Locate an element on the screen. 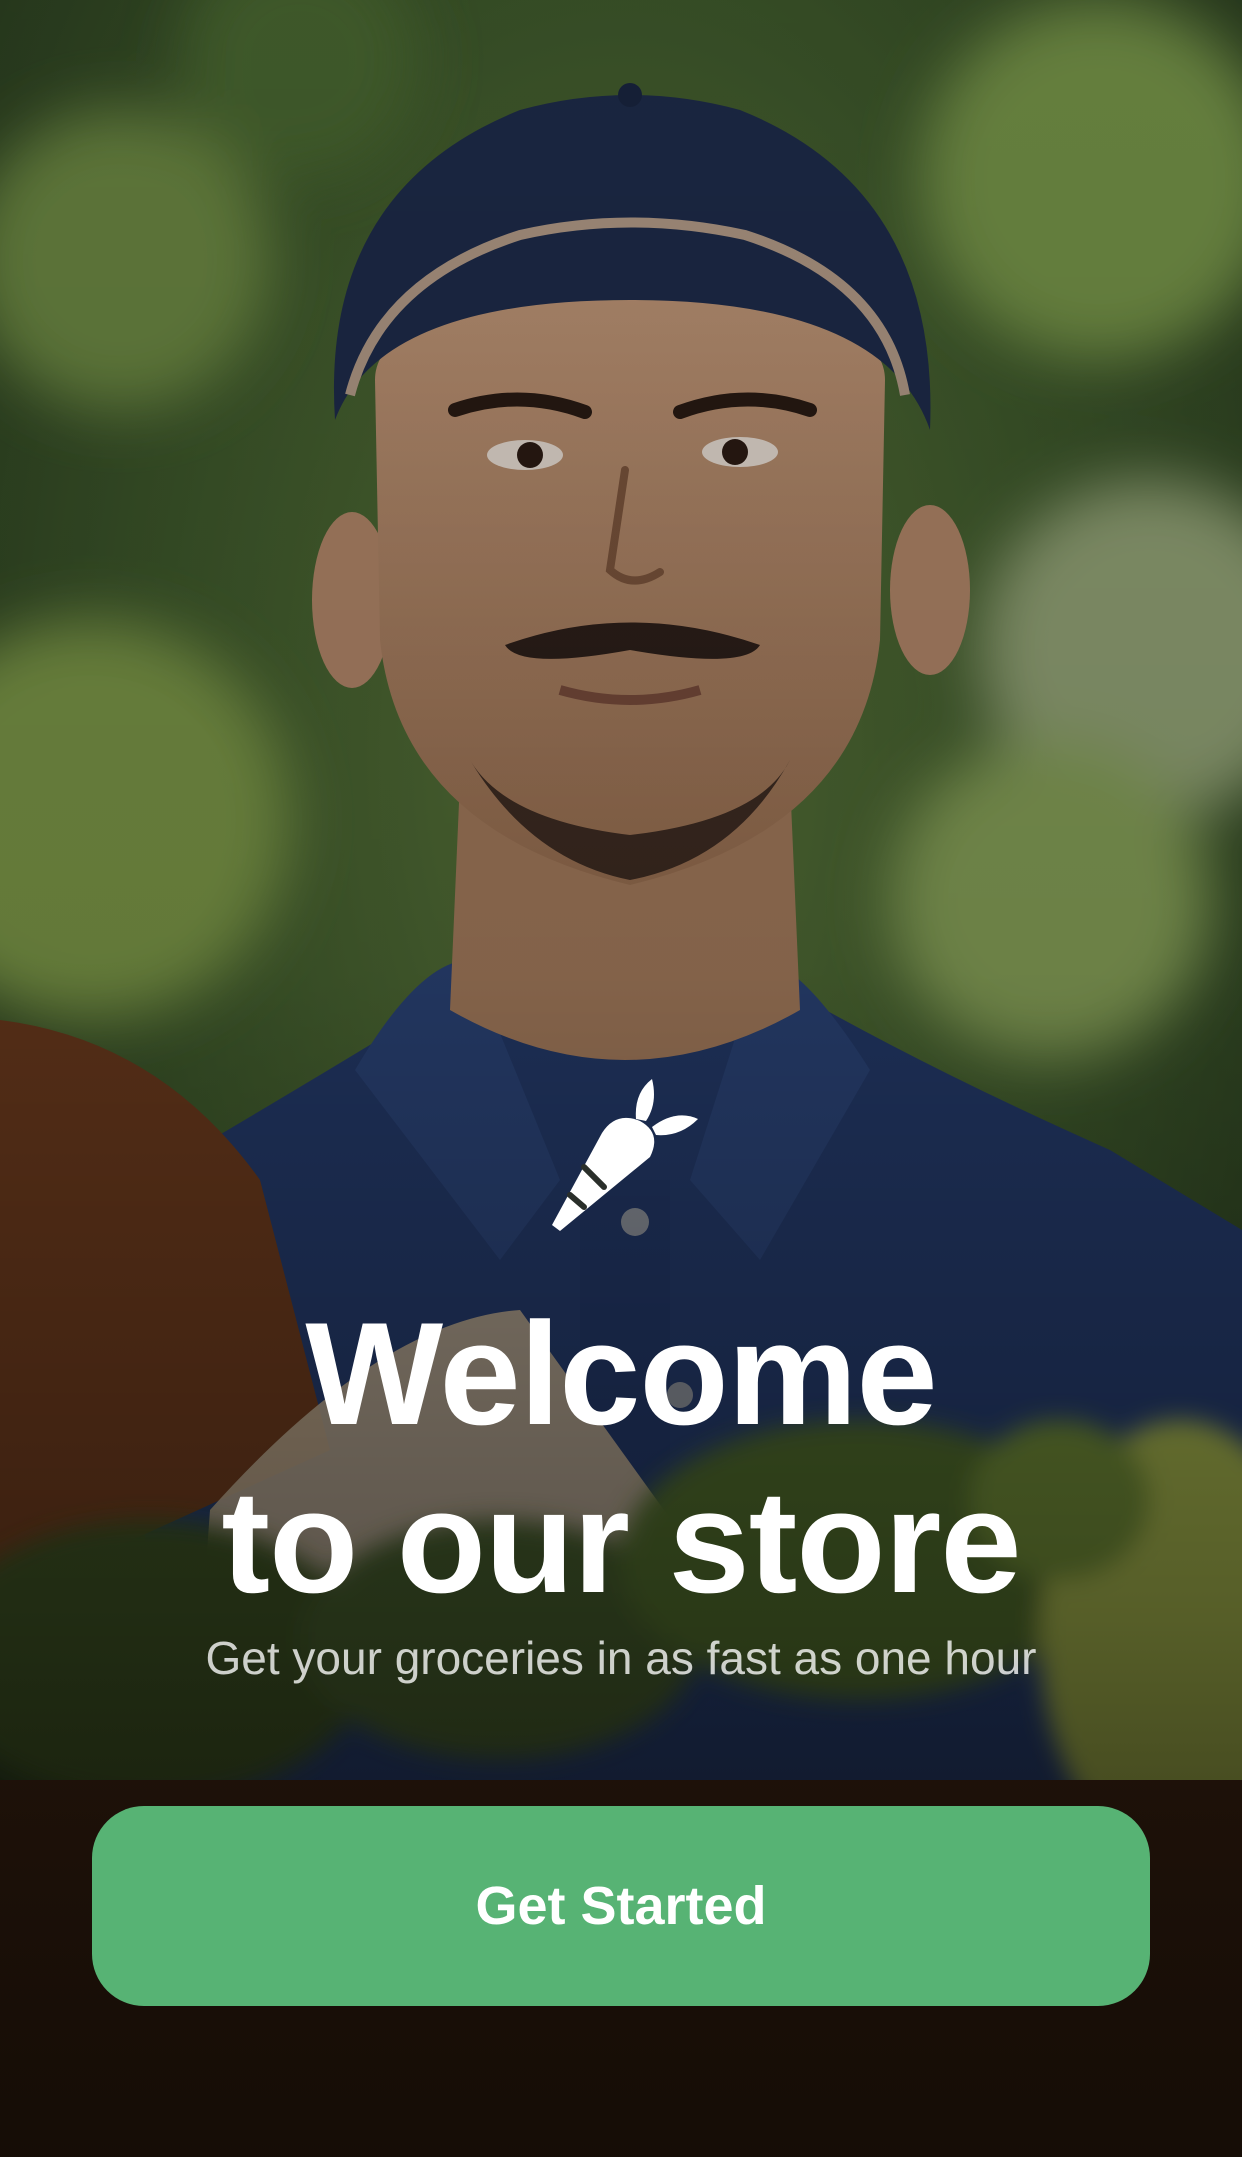 Image resolution: width=1242 pixels, height=2157 pixels. welcome-title-line1: Welcome is located at coordinates (621, 1373).